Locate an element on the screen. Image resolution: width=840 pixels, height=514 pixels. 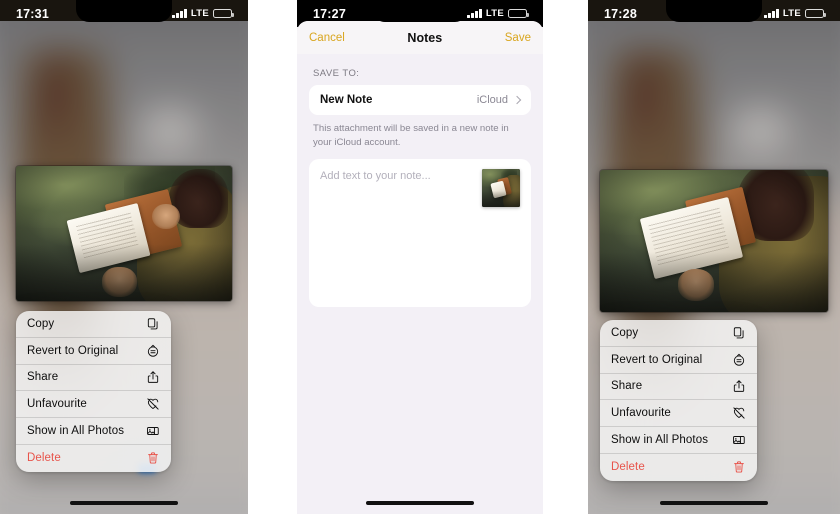
status-time: 17:31 is located at coordinates (32, 13).